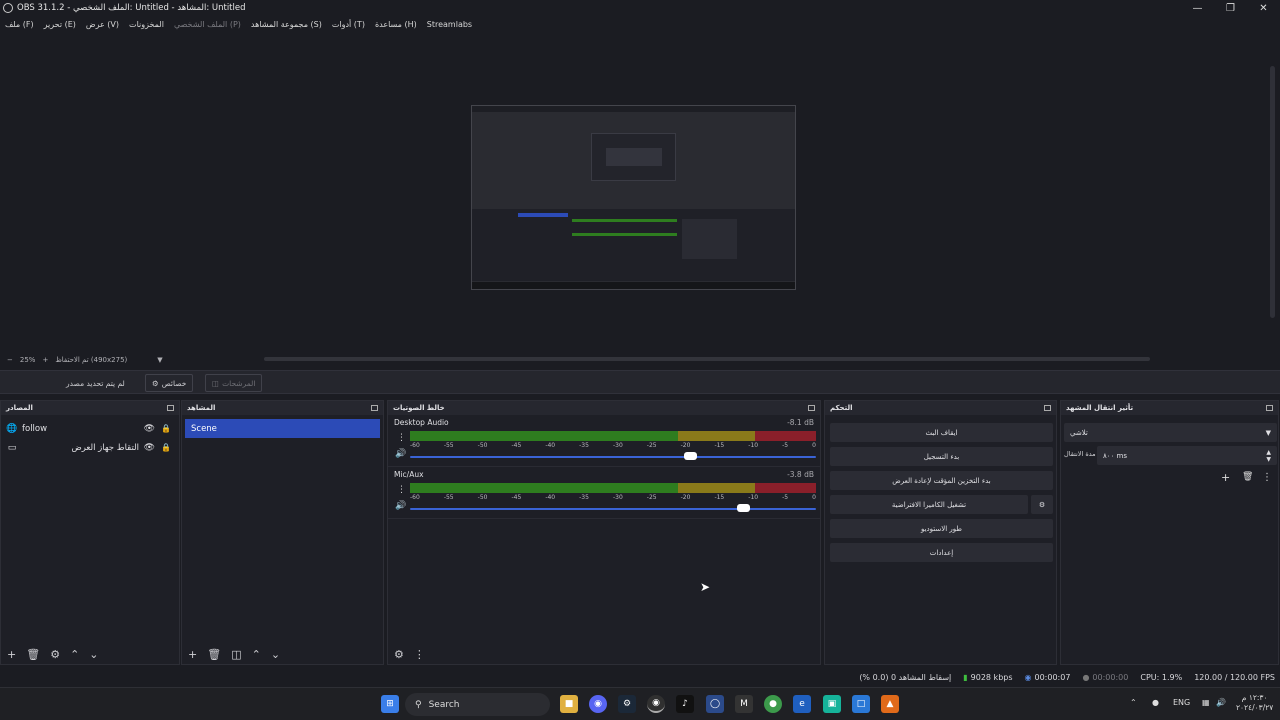 The image size is (1280, 720). Describe the element at coordinates (1272, 192) in the screenshot. I see `preview-vertical-scrollbar` at that location.